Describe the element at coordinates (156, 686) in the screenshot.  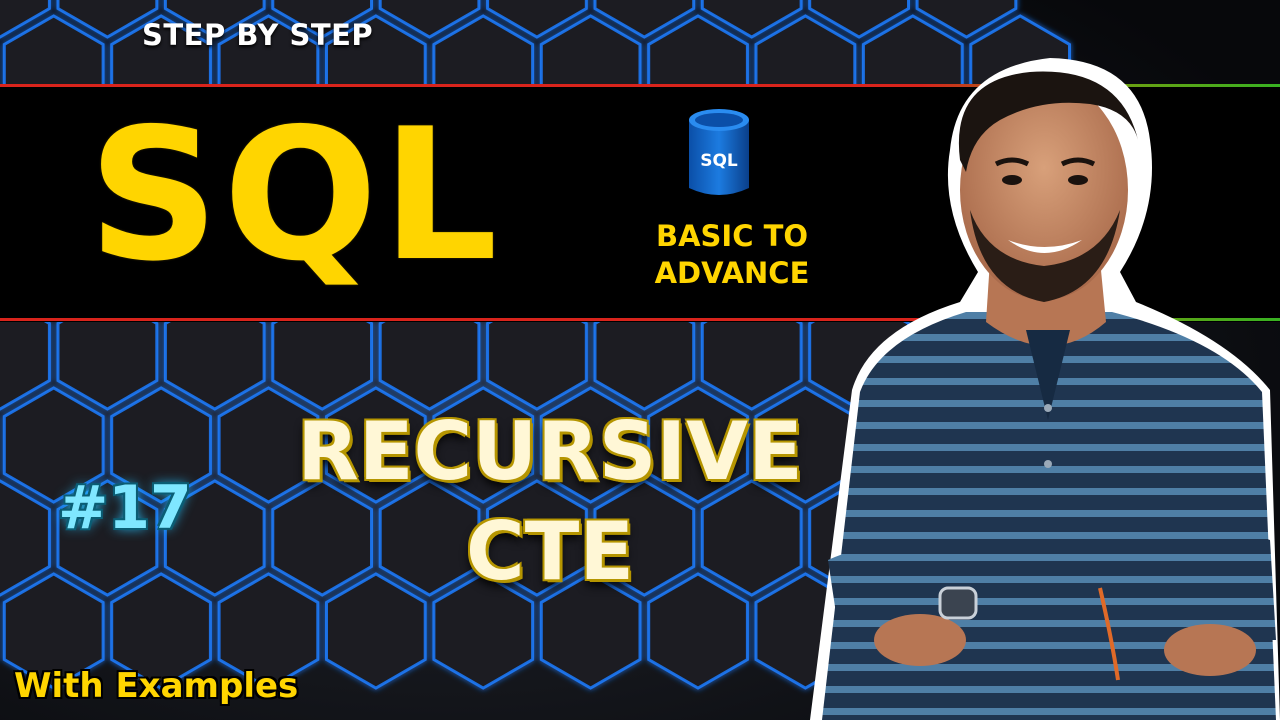
I see `examples-subtitle: With Examples` at that location.